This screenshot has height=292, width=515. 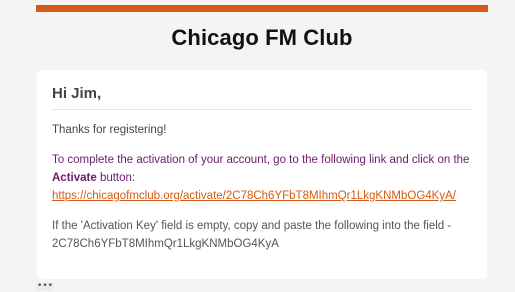 I want to click on header-accent-bar, so click(x=262, y=8).